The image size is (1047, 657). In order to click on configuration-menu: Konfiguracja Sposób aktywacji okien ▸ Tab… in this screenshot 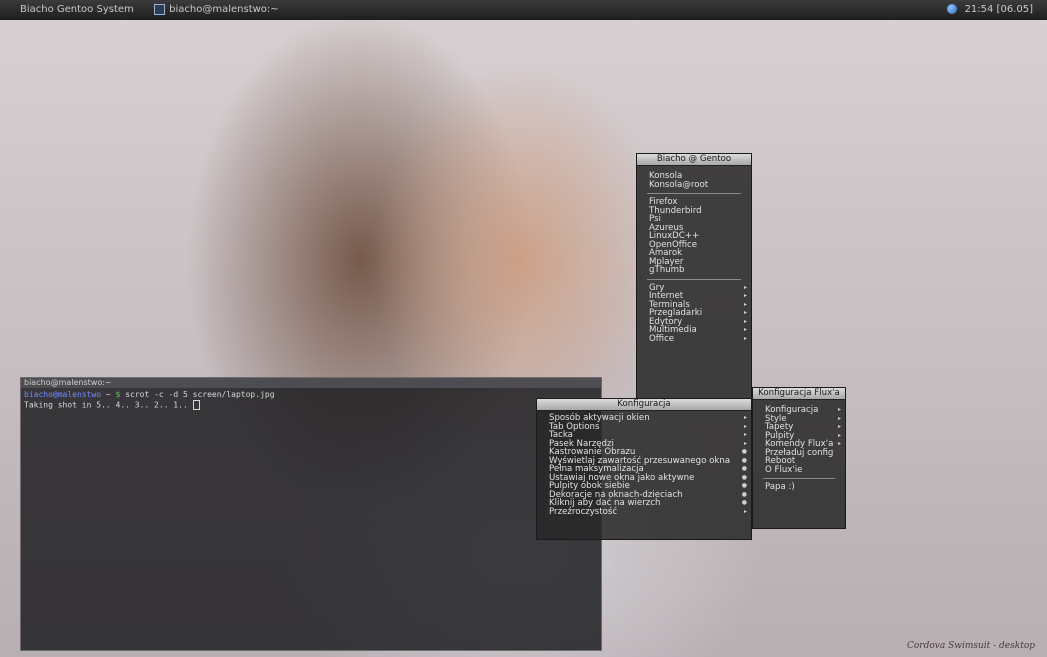, I will do `click(644, 469)`.